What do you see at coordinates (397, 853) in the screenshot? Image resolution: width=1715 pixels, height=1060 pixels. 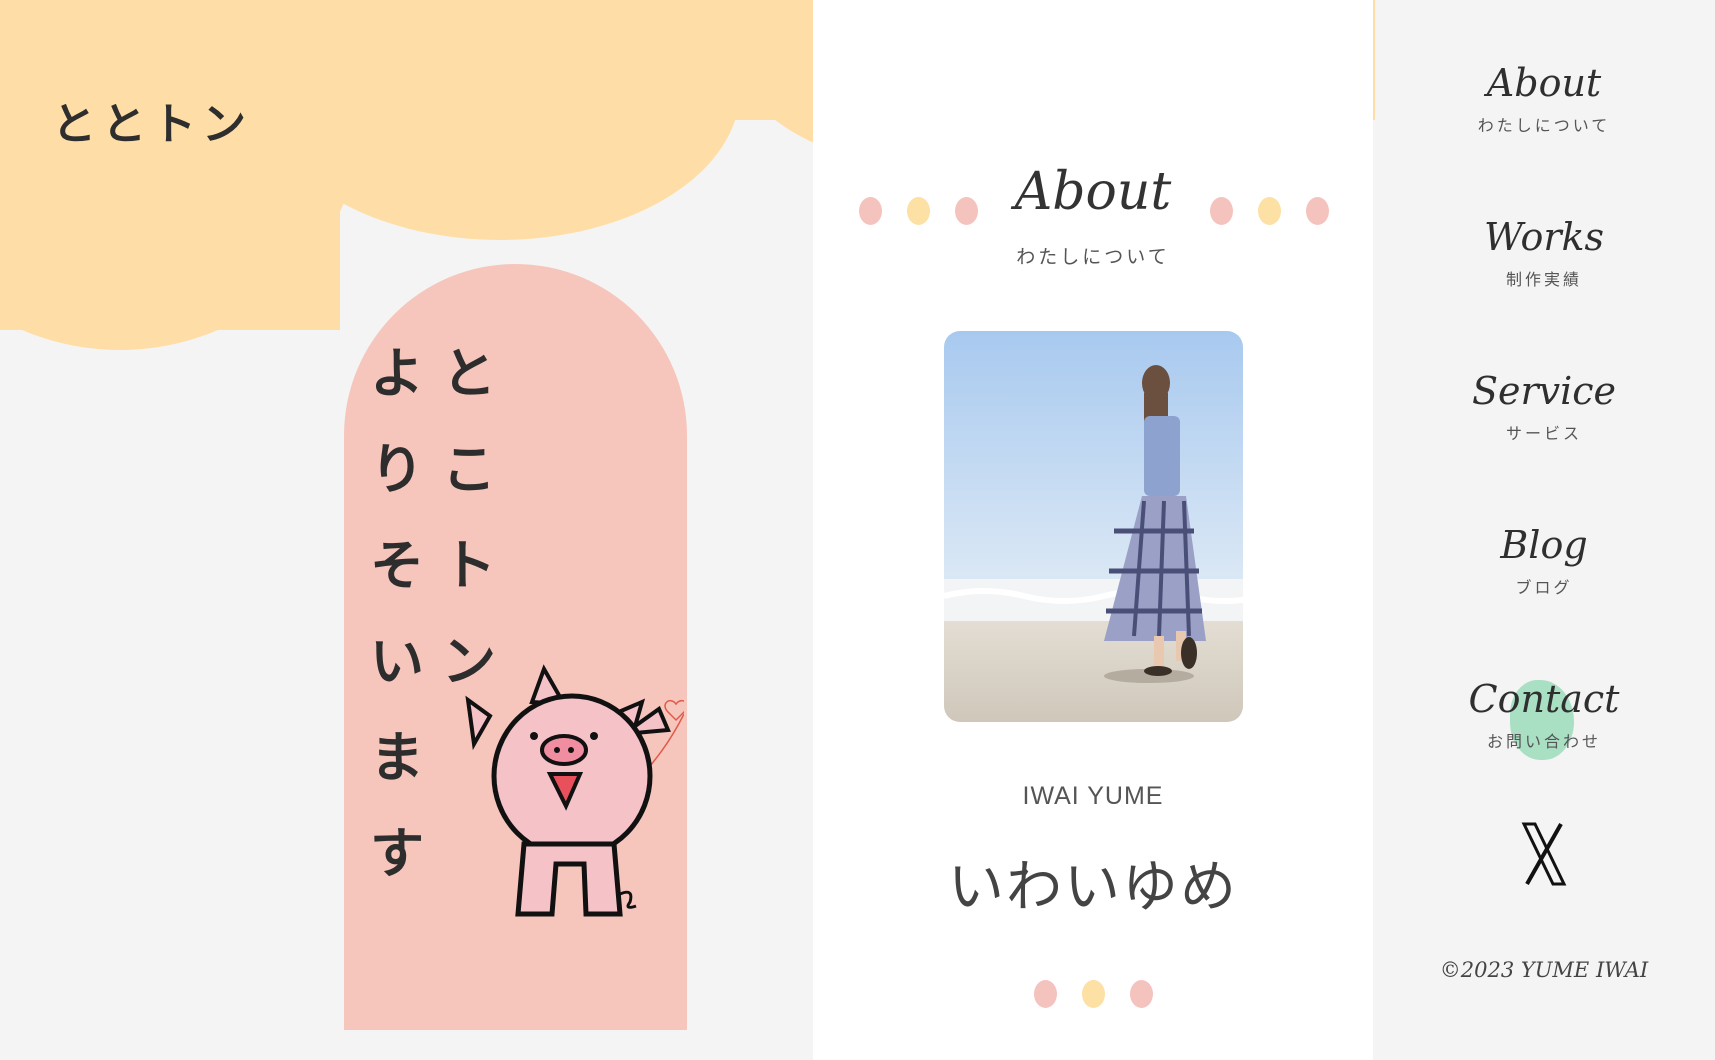 I see `hero-char: す` at bounding box center [397, 853].